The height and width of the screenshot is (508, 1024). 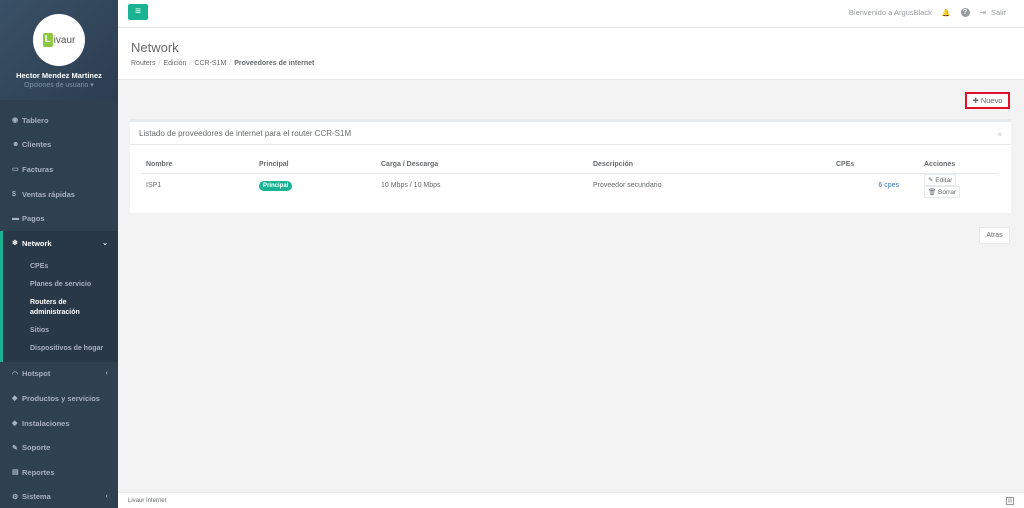 I want to click on breadcrumb-item: Routers, so click(x=143, y=63).